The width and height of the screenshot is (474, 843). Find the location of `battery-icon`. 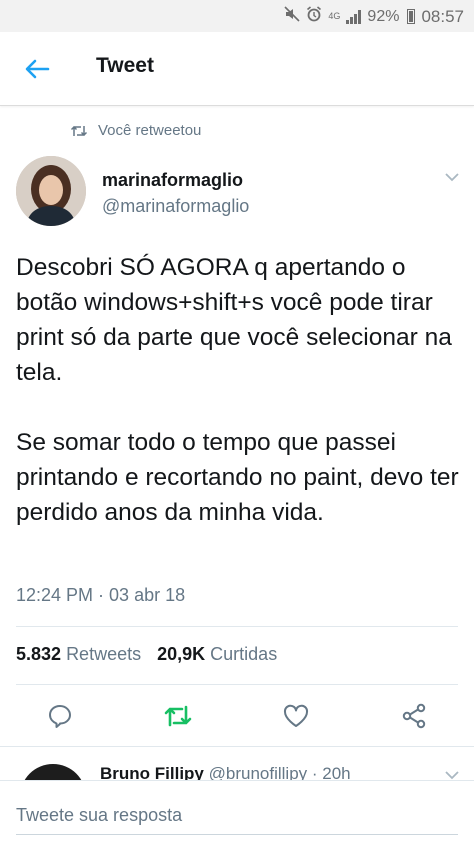

battery-icon is located at coordinates (411, 16).